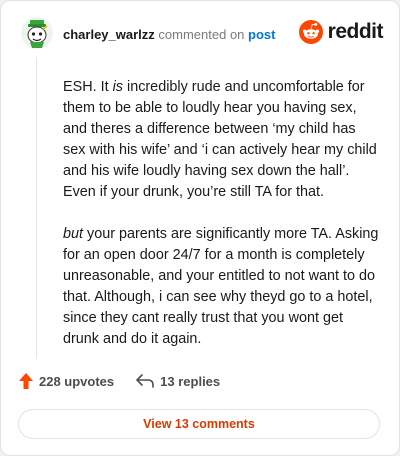 This screenshot has height=456, width=400. I want to click on emphasis-text: but, so click(73, 234).